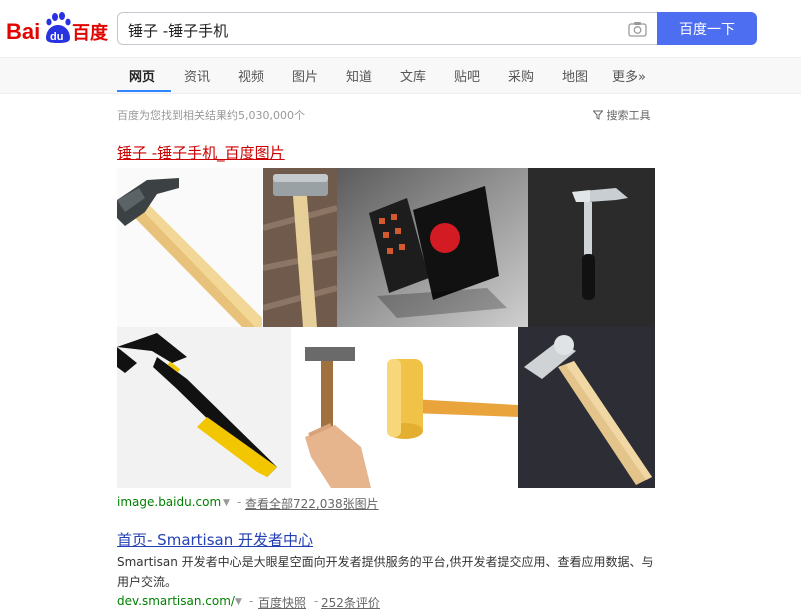 Image resolution: width=801 pixels, height=613 pixels. What do you see at coordinates (142, 75) in the screenshot?
I see `tab-web: 网页` at bounding box center [142, 75].